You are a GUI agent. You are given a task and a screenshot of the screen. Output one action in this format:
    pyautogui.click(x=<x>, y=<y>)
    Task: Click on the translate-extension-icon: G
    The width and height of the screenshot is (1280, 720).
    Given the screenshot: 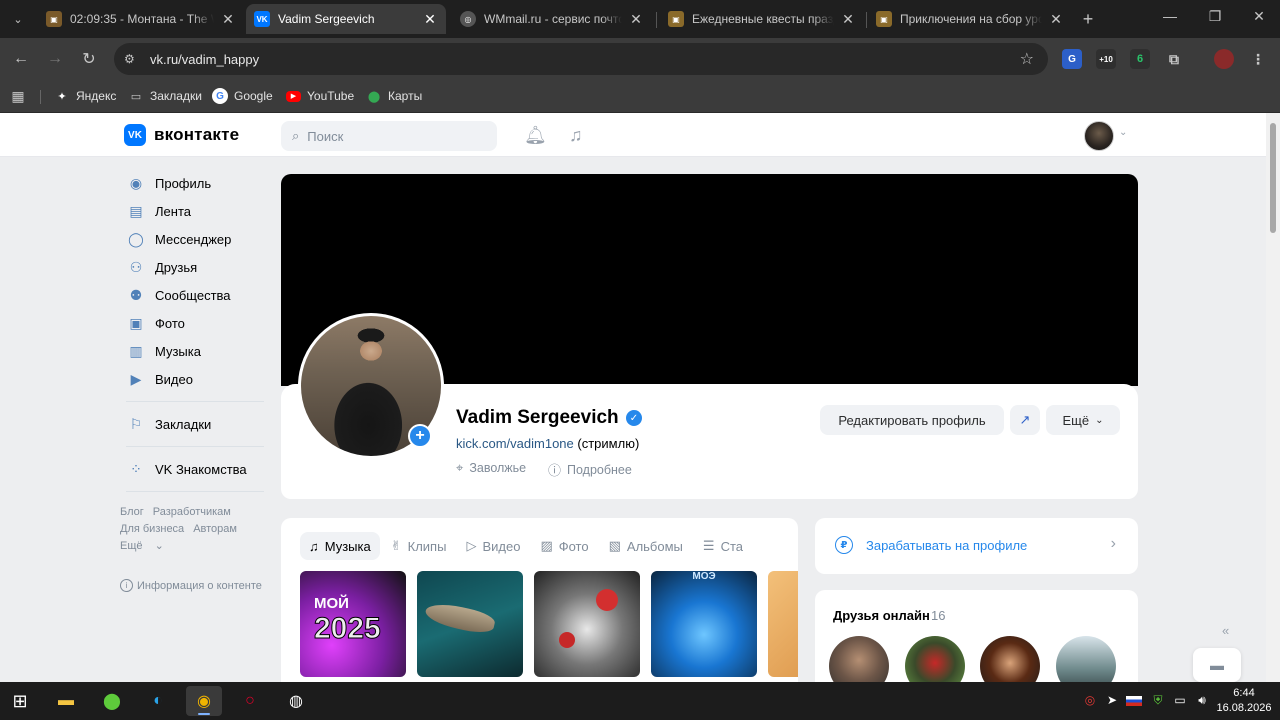 What is the action you would take?
    pyautogui.click(x=1072, y=59)
    